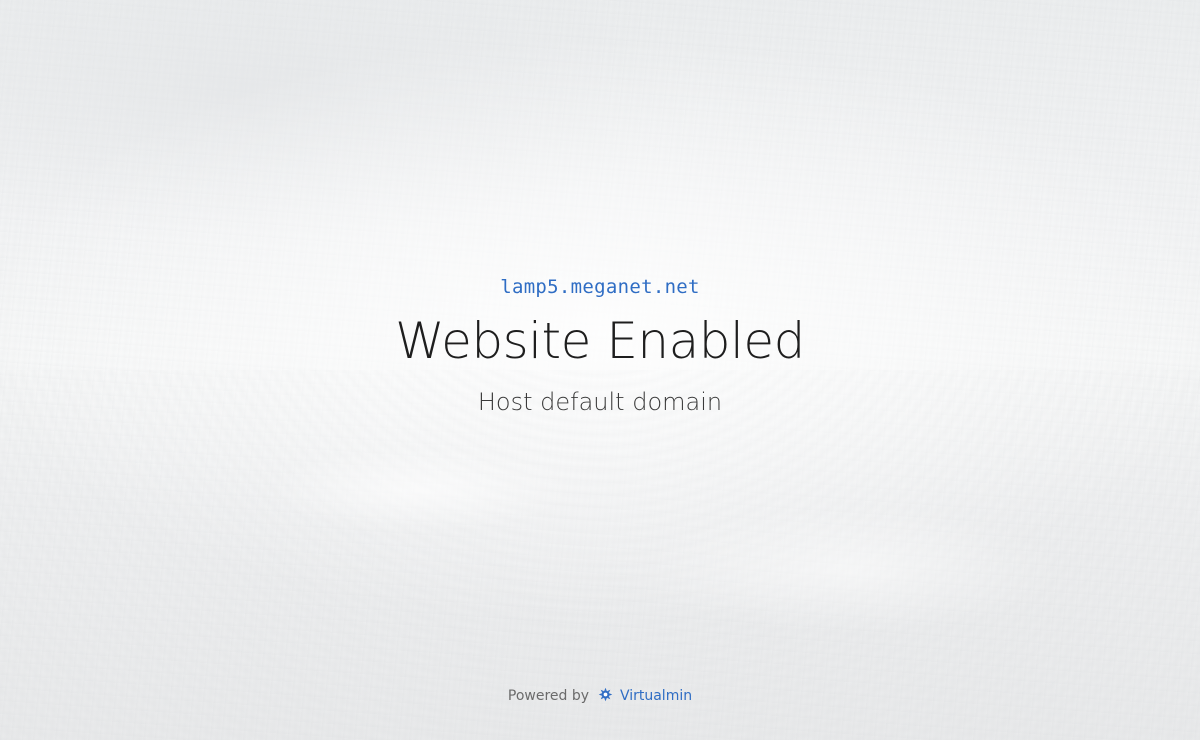 The height and width of the screenshot is (740, 1200). What do you see at coordinates (600, 341) in the screenshot?
I see `page-title: Website Enabled` at bounding box center [600, 341].